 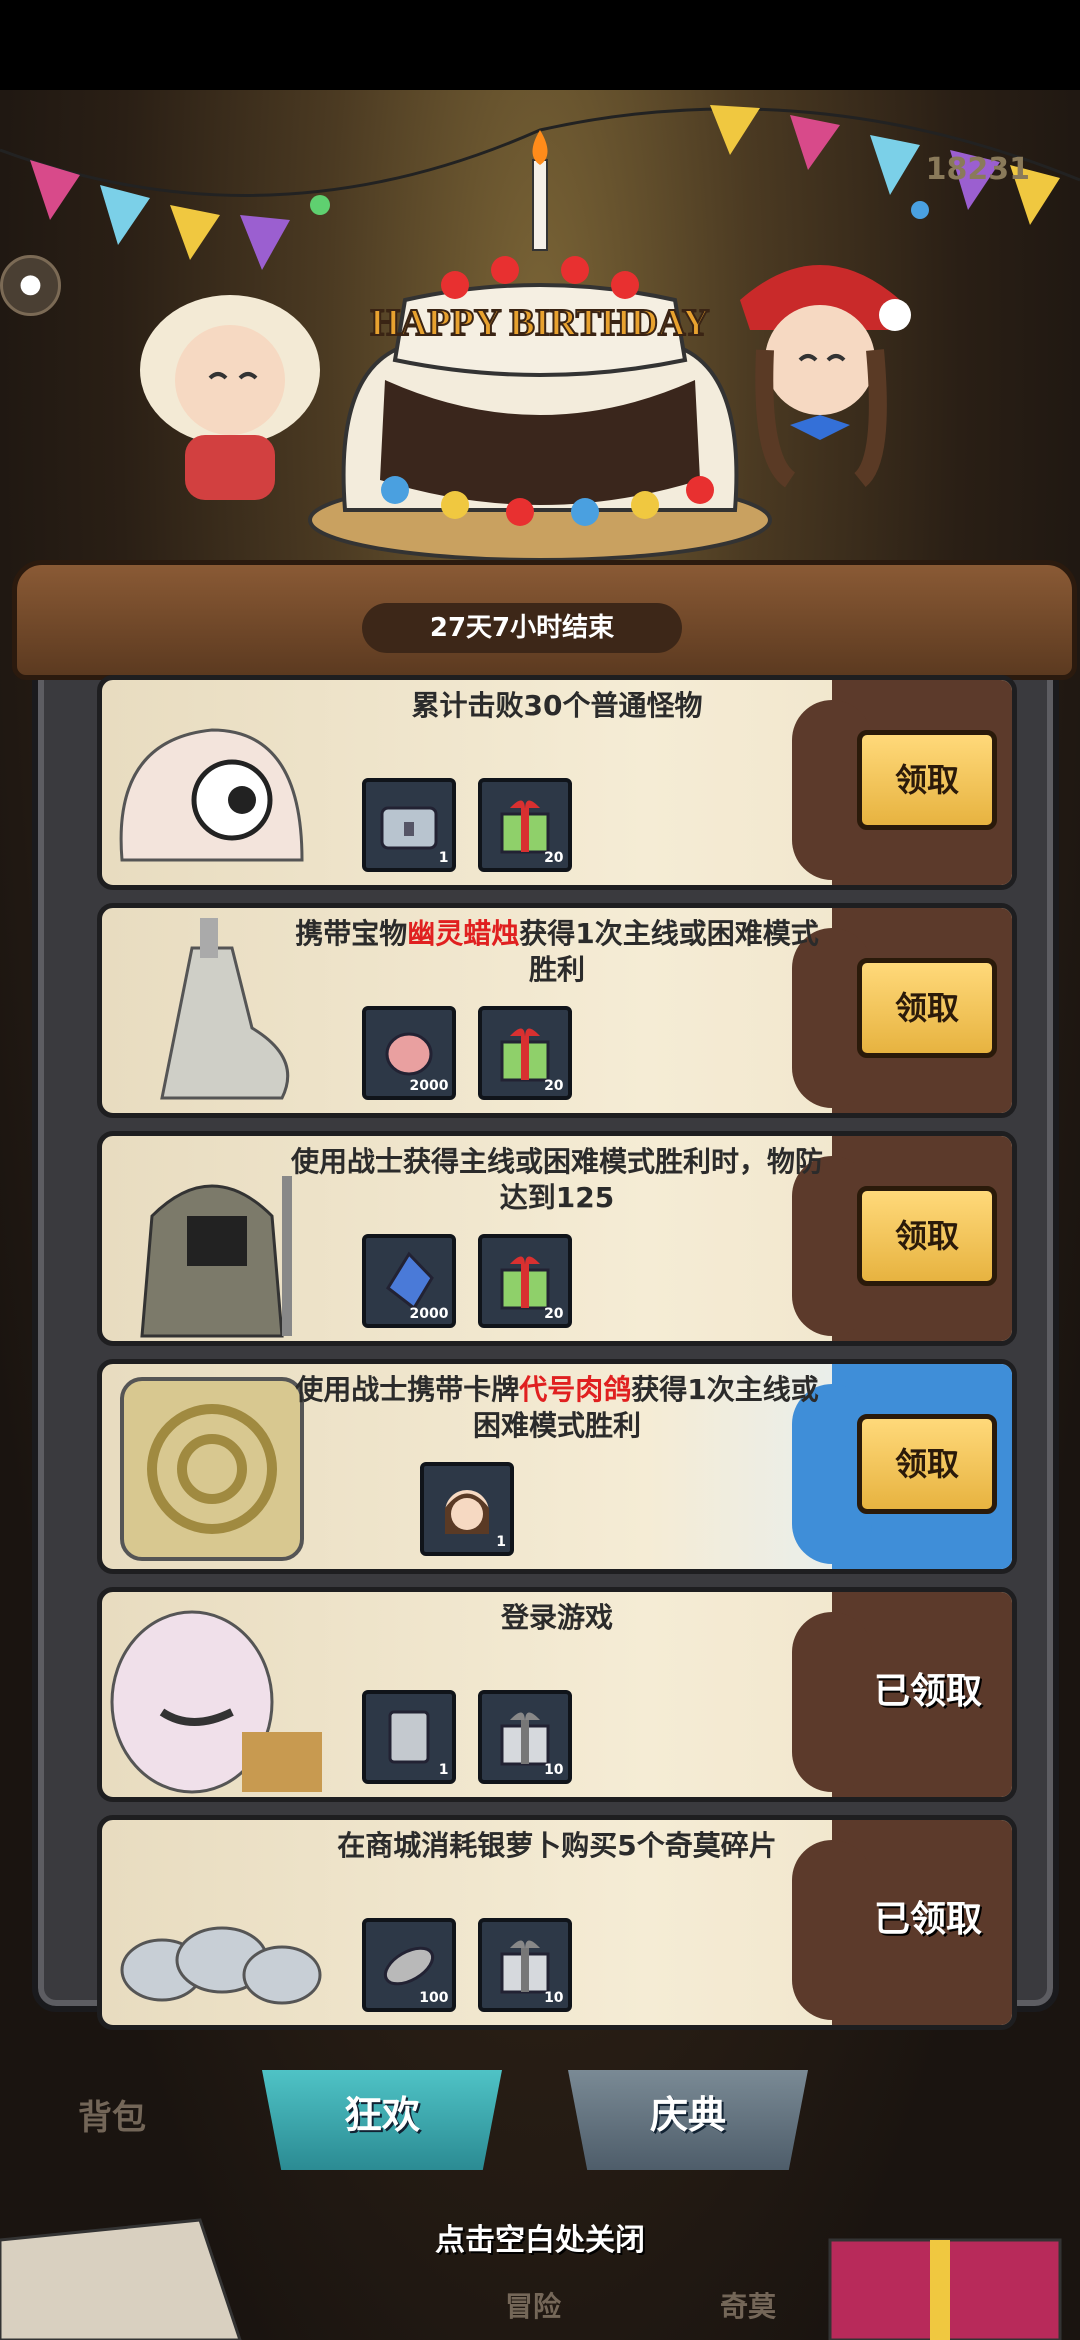 I want to click on task-title: 使用战士获得主线或困难模式胜利时，物防达到125, so click(x=556, y=1179).